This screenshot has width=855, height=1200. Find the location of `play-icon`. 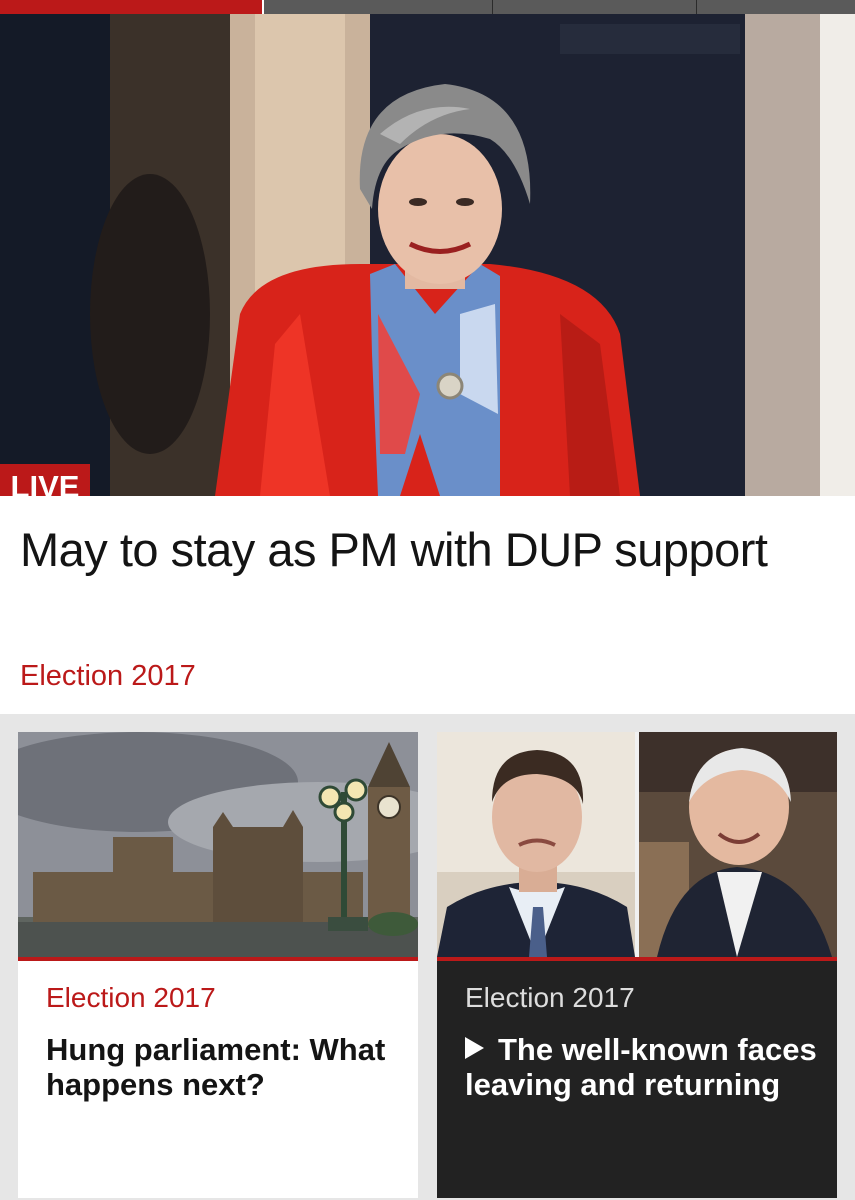

play-icon is located at coordinates (474, 1048).